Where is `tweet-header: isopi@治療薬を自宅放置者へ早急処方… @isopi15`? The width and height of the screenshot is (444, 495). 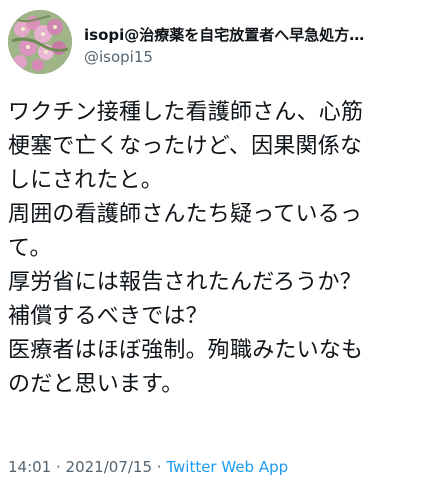 tweet-header: isopi@治療薬を自宅放置者へ早急処方… @isopi15 is located at coordinates (222, 45).